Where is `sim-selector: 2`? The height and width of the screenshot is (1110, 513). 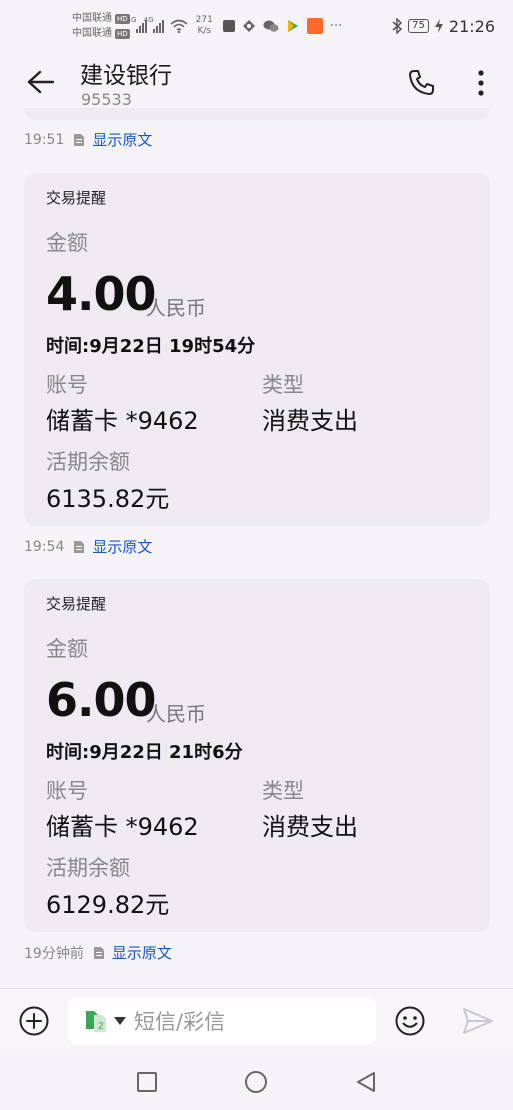
sim-selector: 2 is located at coordinates (97, 1021).